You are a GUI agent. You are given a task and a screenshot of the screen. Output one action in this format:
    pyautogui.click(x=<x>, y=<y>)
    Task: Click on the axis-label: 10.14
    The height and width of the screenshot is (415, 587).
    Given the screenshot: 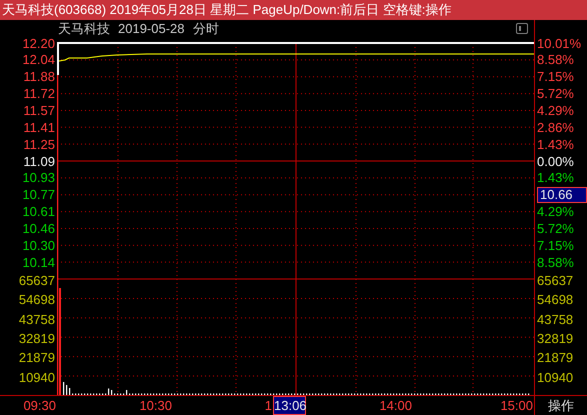 What is the action you would take?
    pyautogui.click(x=38, y=262)
    